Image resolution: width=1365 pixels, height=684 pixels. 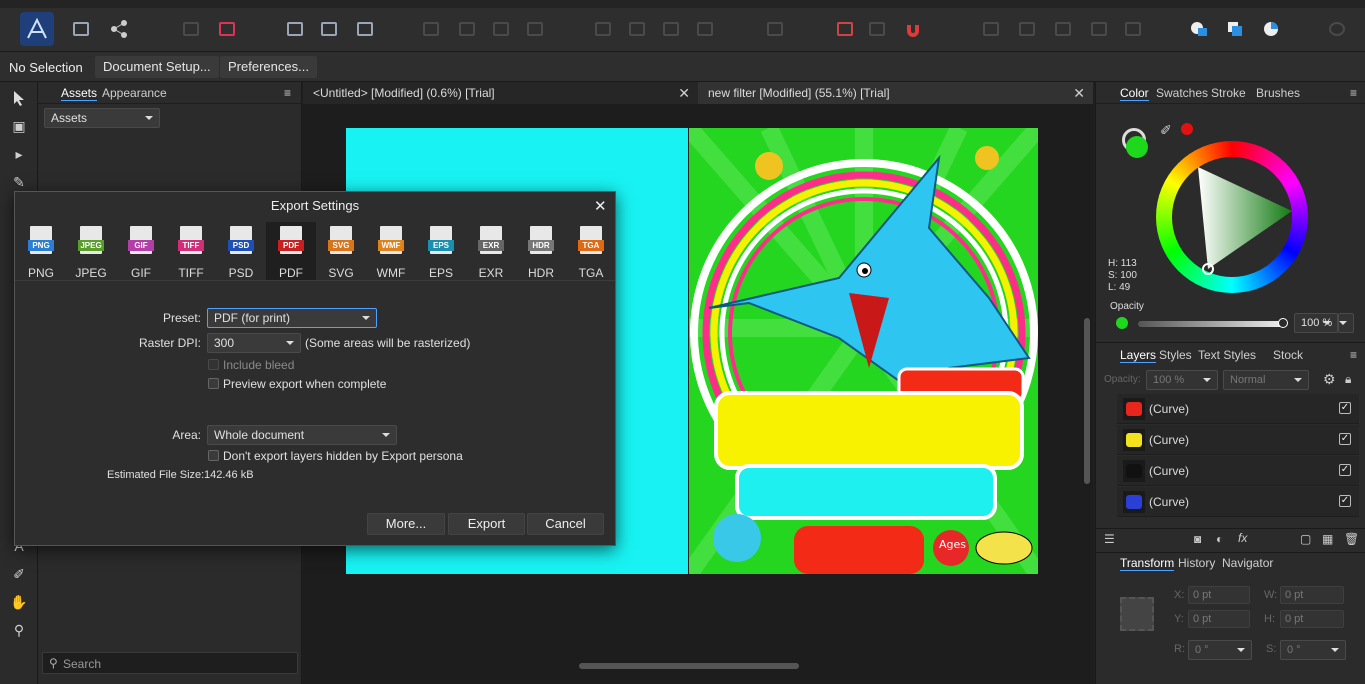 What do you see at coordinates (1305, 539) in the screenshot?
I see `add-layer-icon: ▢` at bounding box center [1305, 539].